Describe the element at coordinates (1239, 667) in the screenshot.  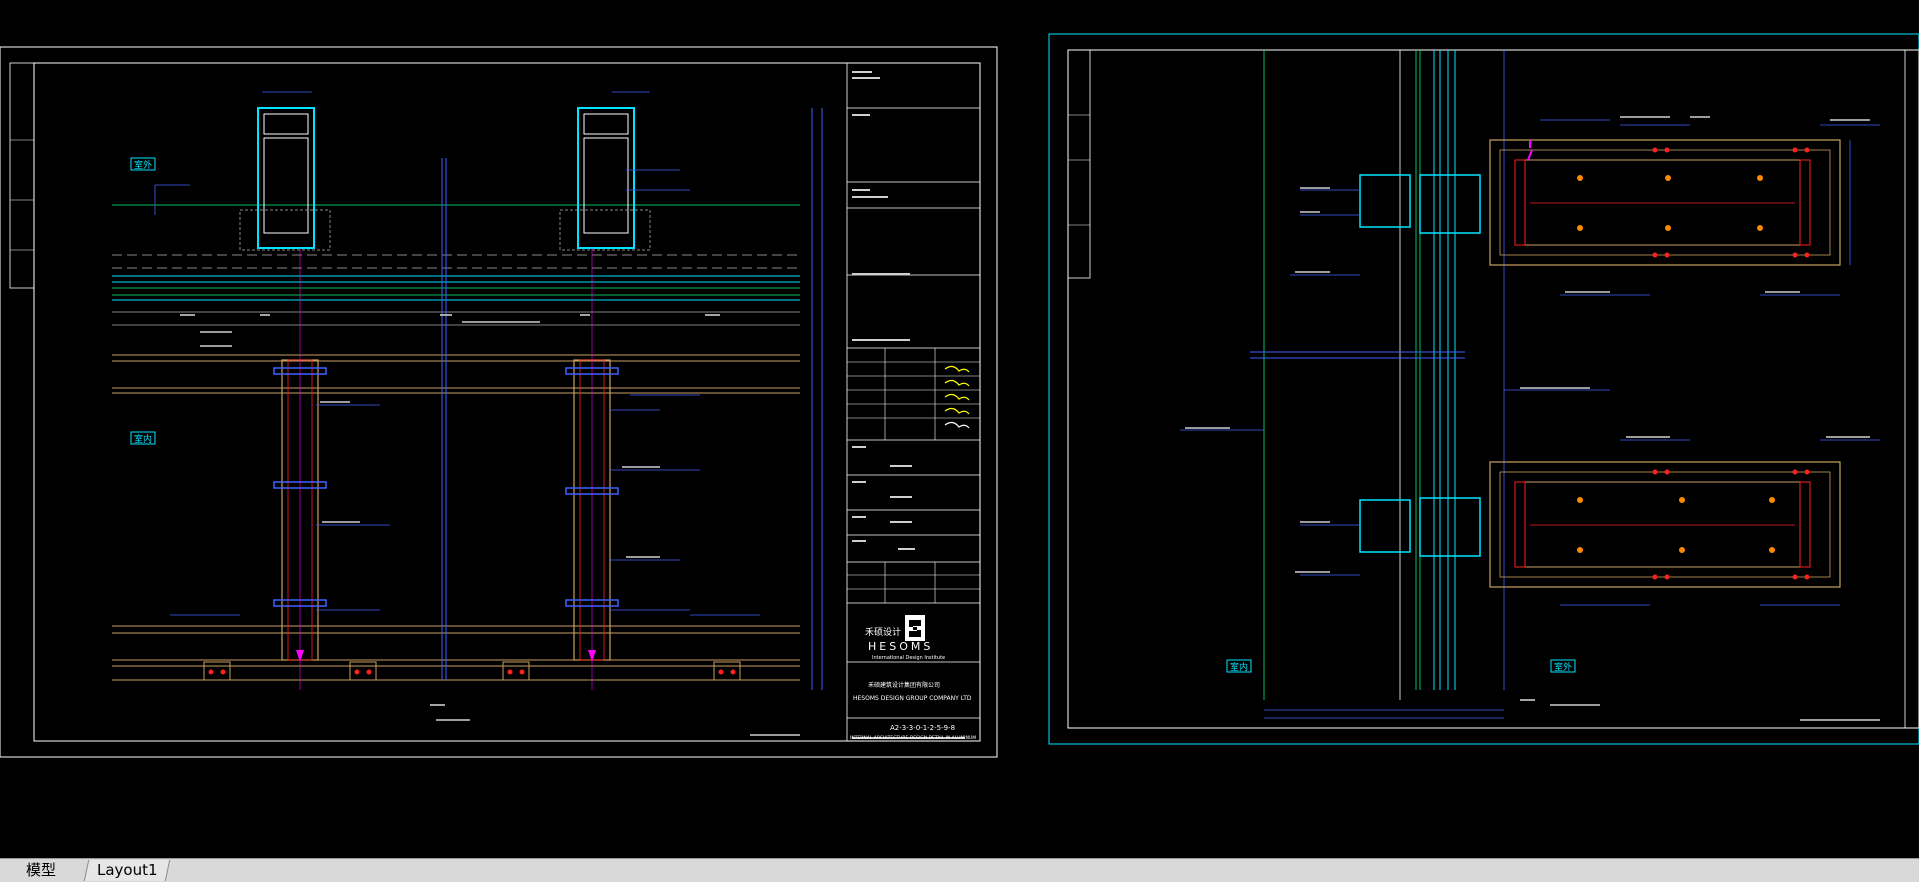
I see `tag-indoor-right: 室内` at that location.